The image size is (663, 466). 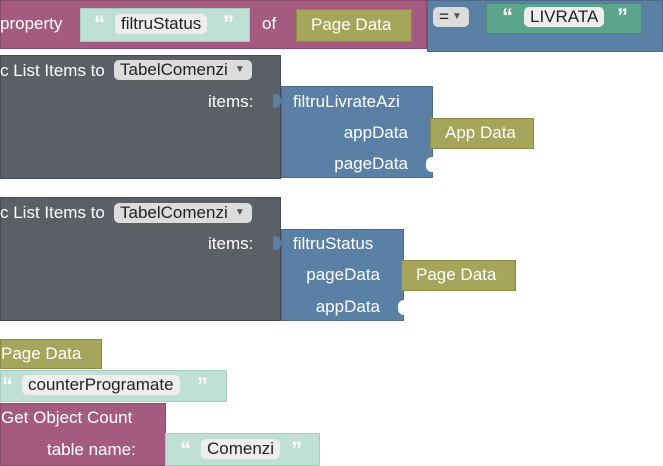 I want to click on of-label: of, so click(x=269, y=23).